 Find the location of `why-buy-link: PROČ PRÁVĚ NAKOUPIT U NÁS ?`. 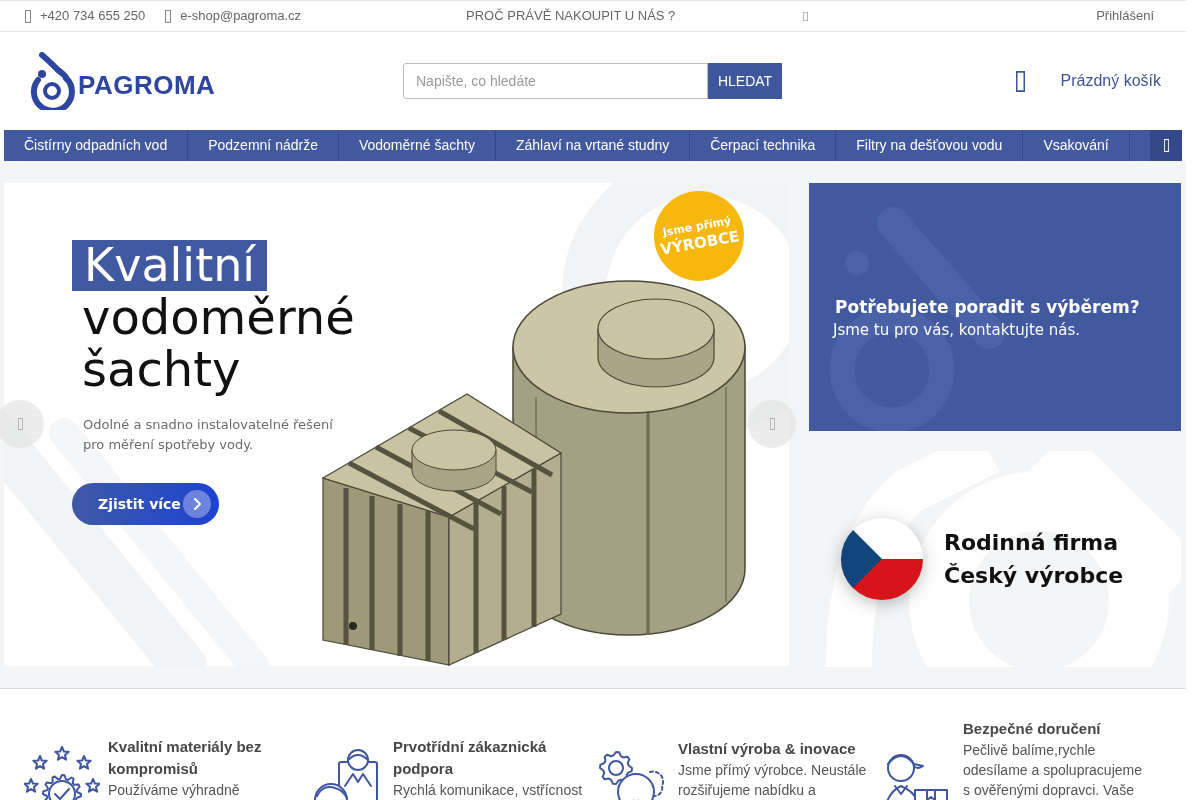

why-buy-link: PROČ PRÁVĚ NAKOUPIT U NÁS ? is located at coordinates (571, 16).